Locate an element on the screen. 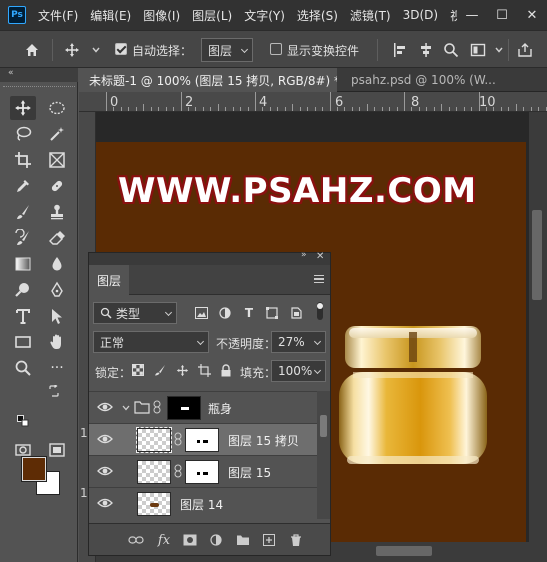  layer-style-icon: fx is located at coordinates (164, 540).